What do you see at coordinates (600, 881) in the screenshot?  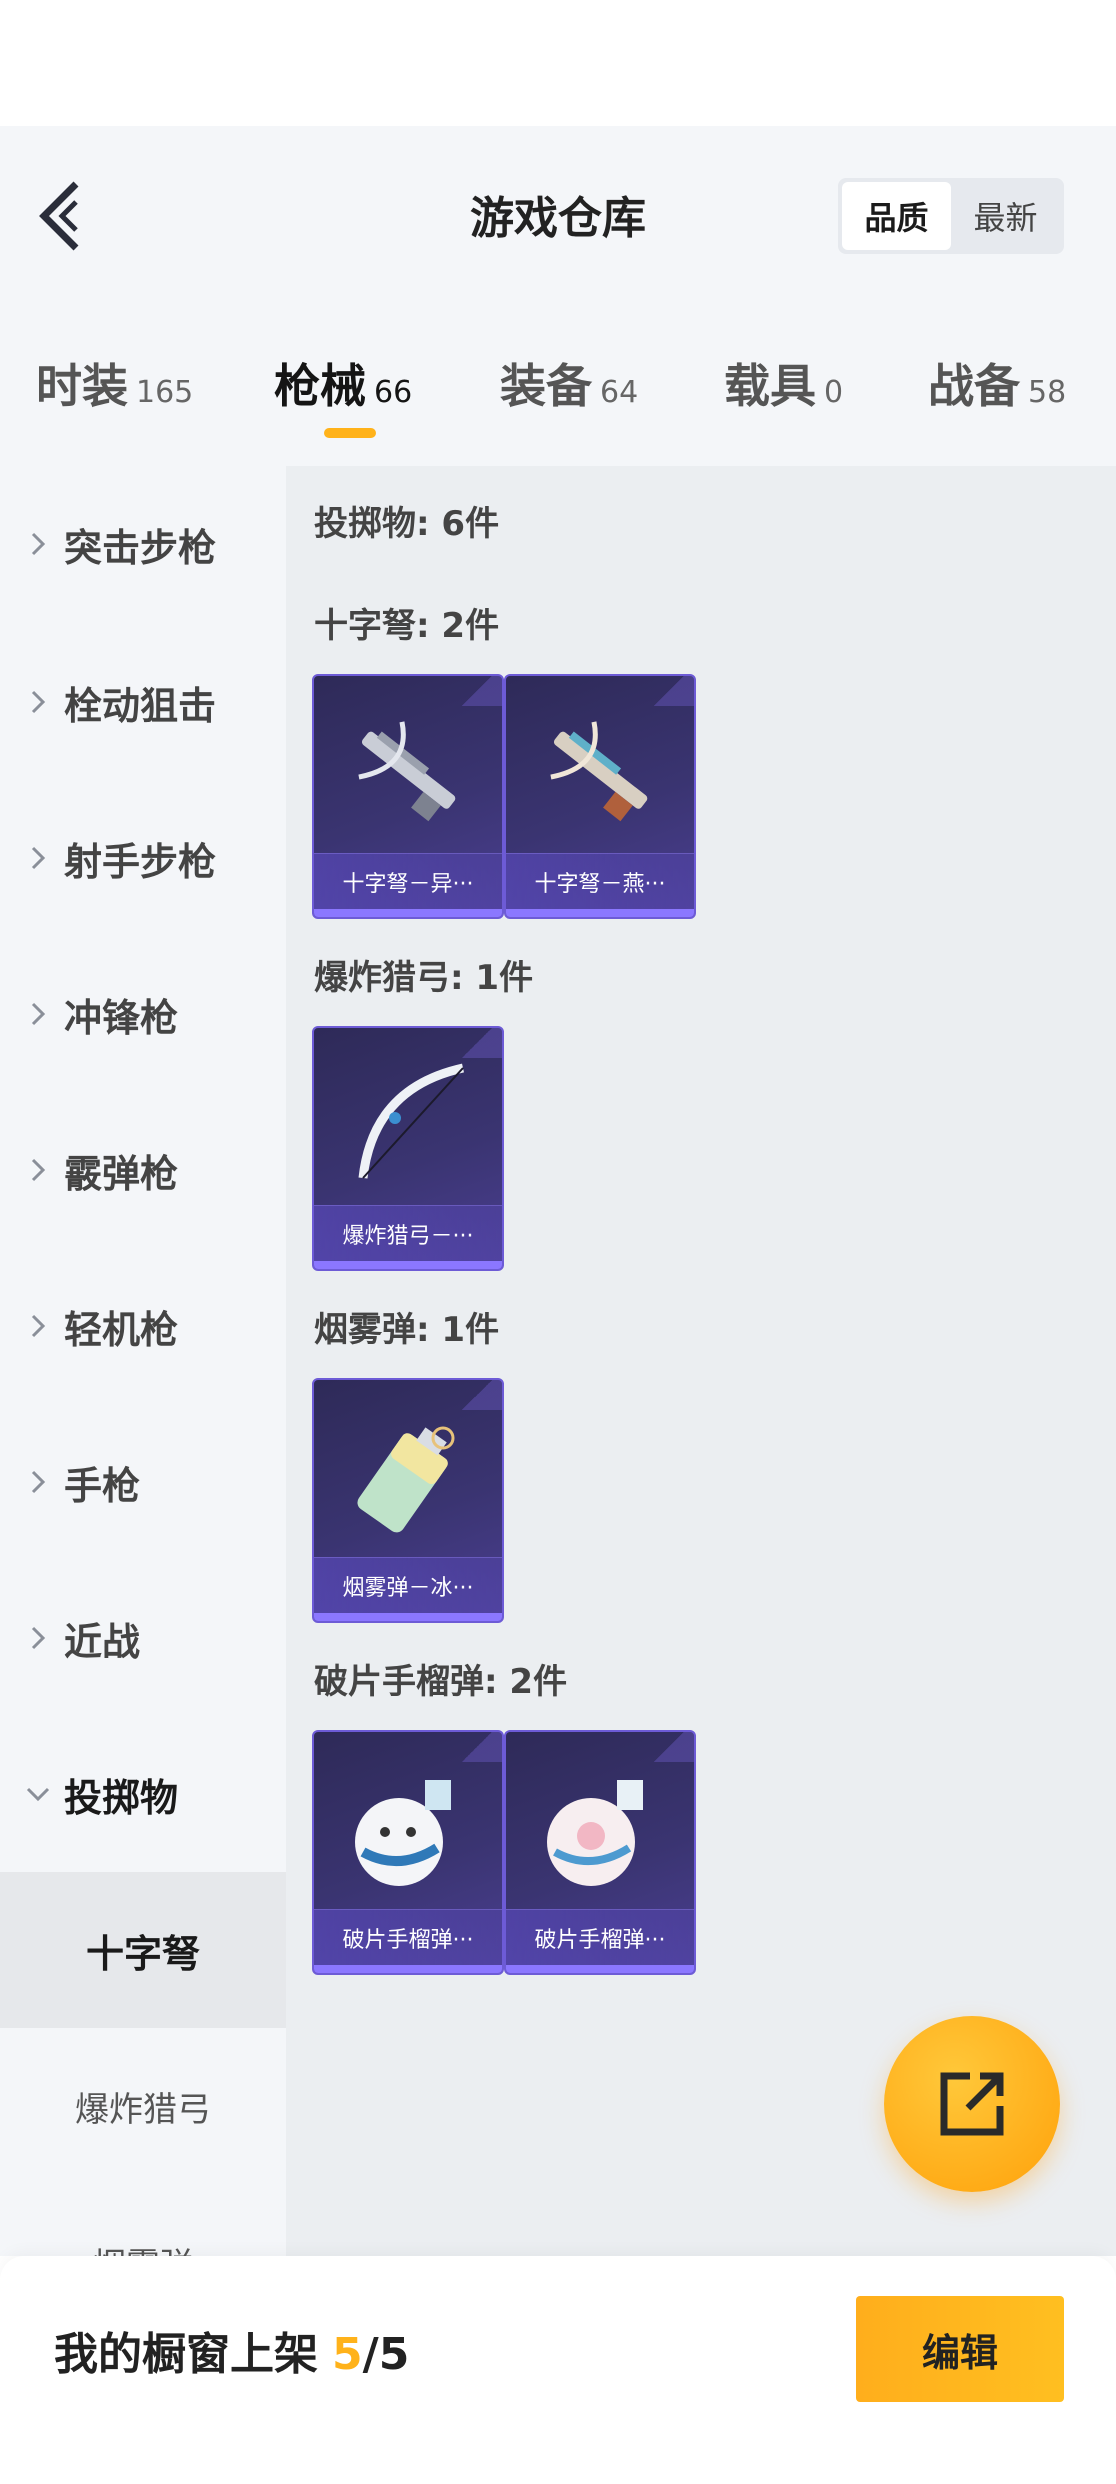 I see `item-name: 十字弩－燕···` at bounding box center [600, 881].